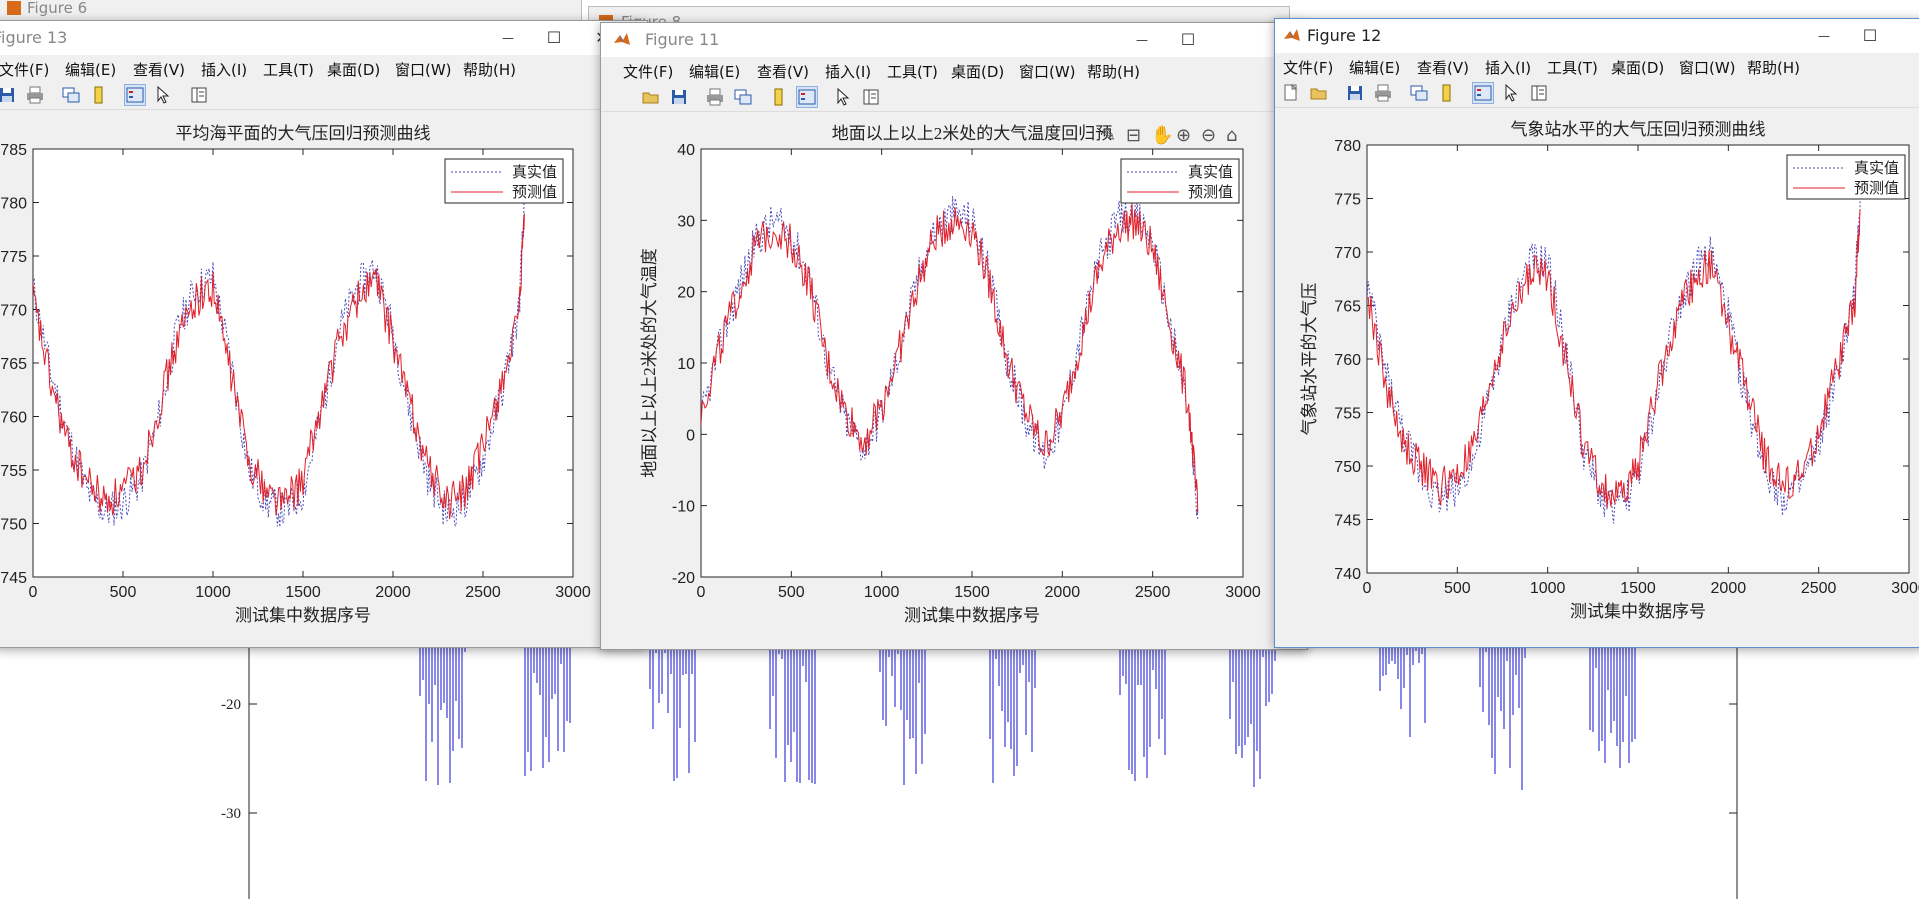 This screenshot has width=1919, height=899. Describe the element at coordinates (1597, 36) in the screenshot. I see `title-bar: Figure 12 — ☐` at that location.